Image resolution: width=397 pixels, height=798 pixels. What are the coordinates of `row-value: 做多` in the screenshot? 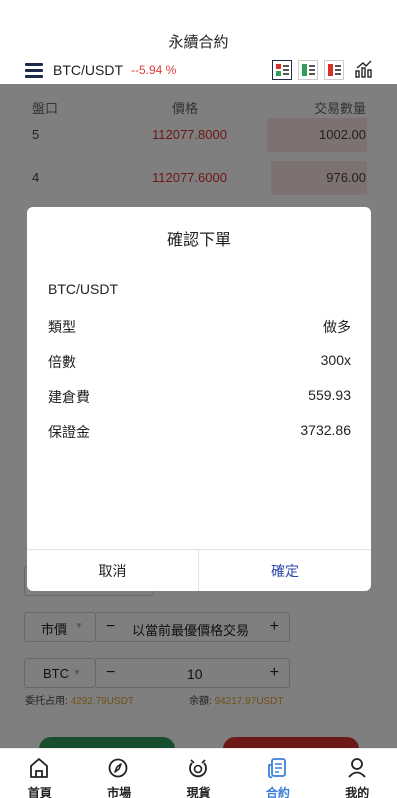 It's located at (337, 327).